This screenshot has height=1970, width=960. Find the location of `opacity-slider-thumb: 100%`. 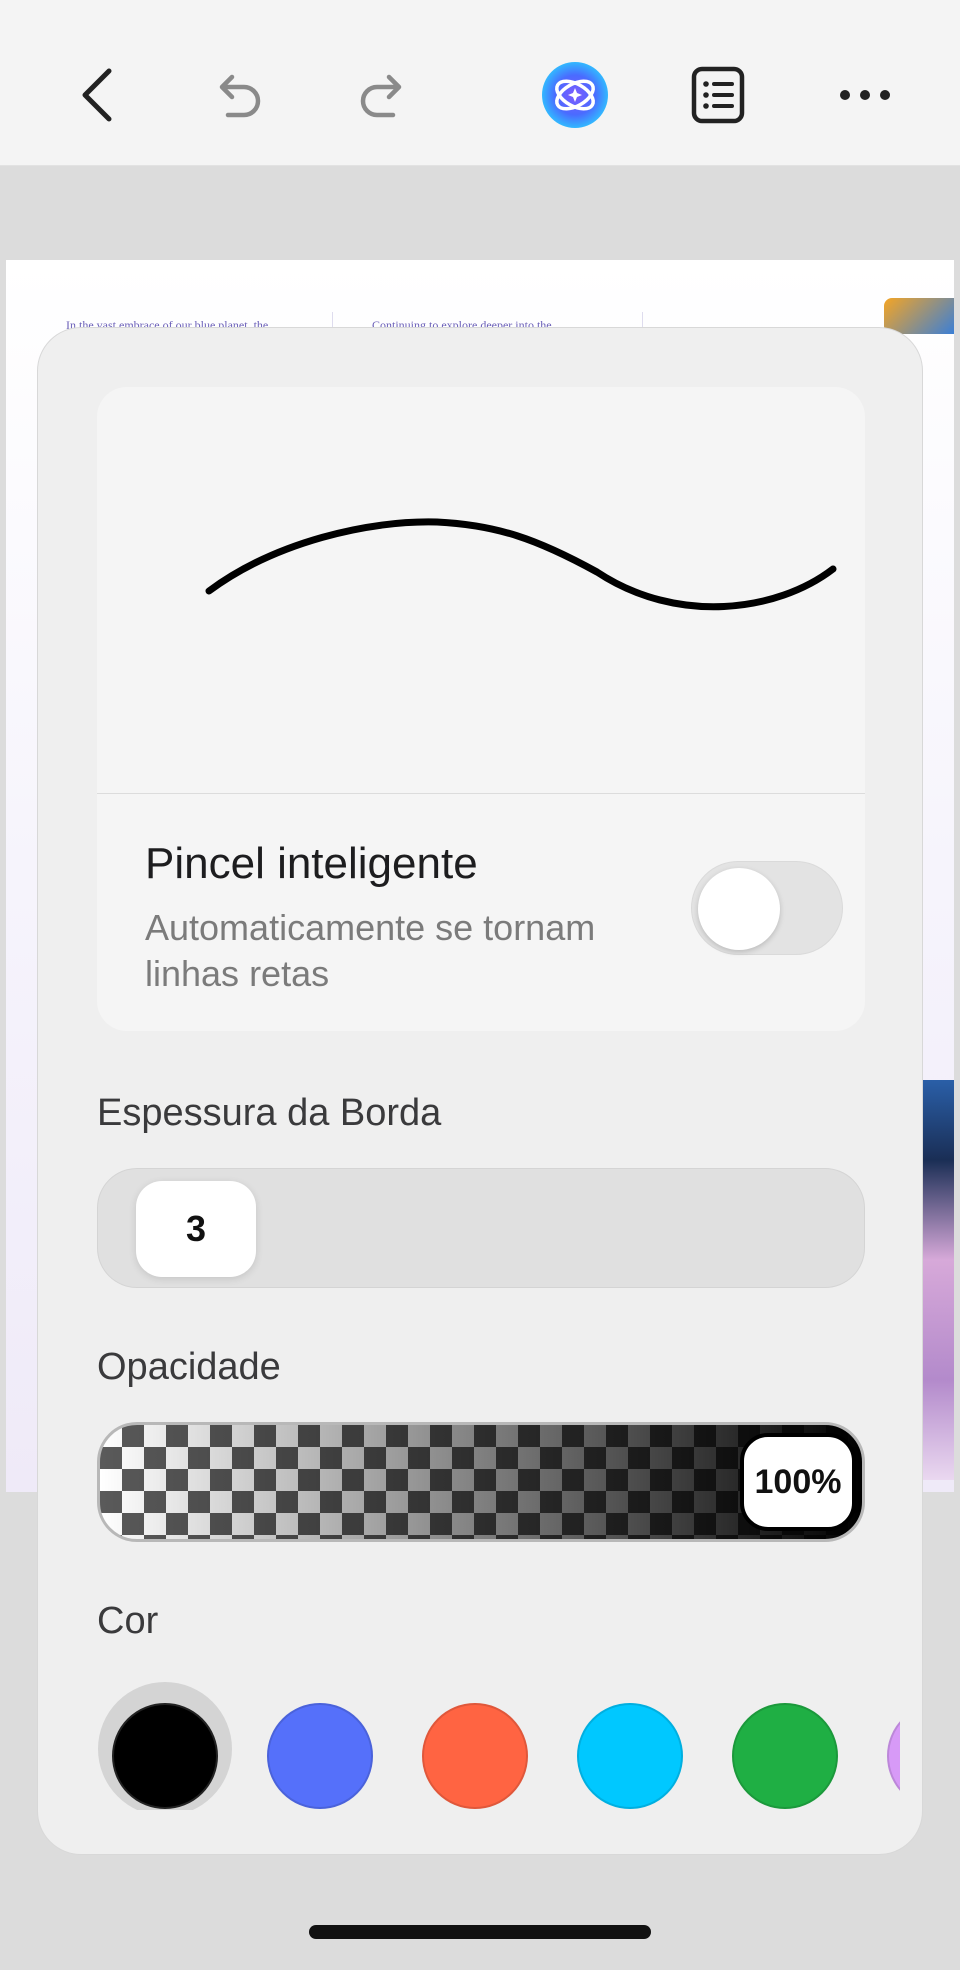

opacity-slider-thumb: 100% is located at coordinates (798, 1482).